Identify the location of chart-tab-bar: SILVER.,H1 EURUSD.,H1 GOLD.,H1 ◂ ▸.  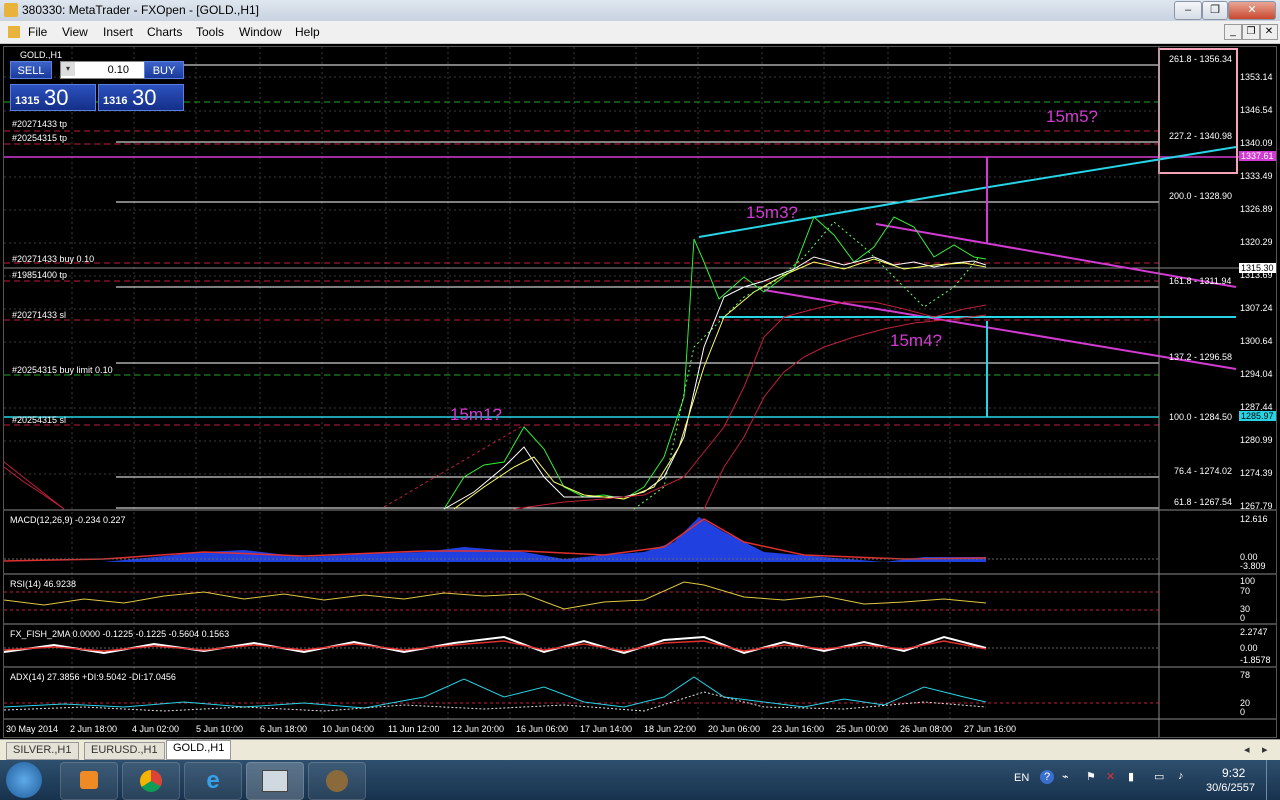
(640, 749).